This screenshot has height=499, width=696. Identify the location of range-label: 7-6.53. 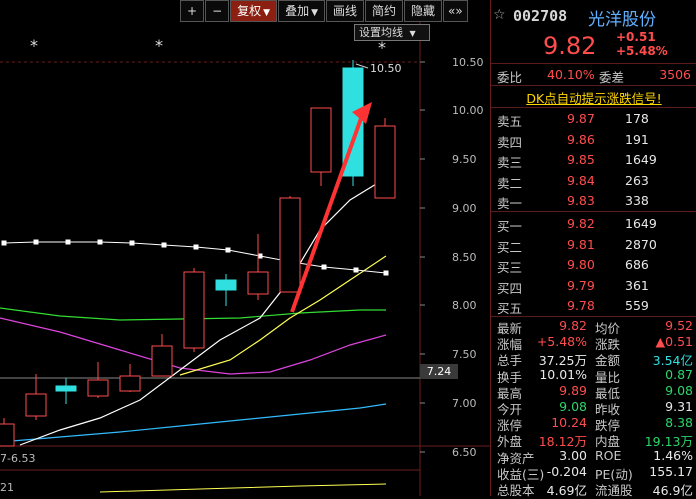
(17, 458).